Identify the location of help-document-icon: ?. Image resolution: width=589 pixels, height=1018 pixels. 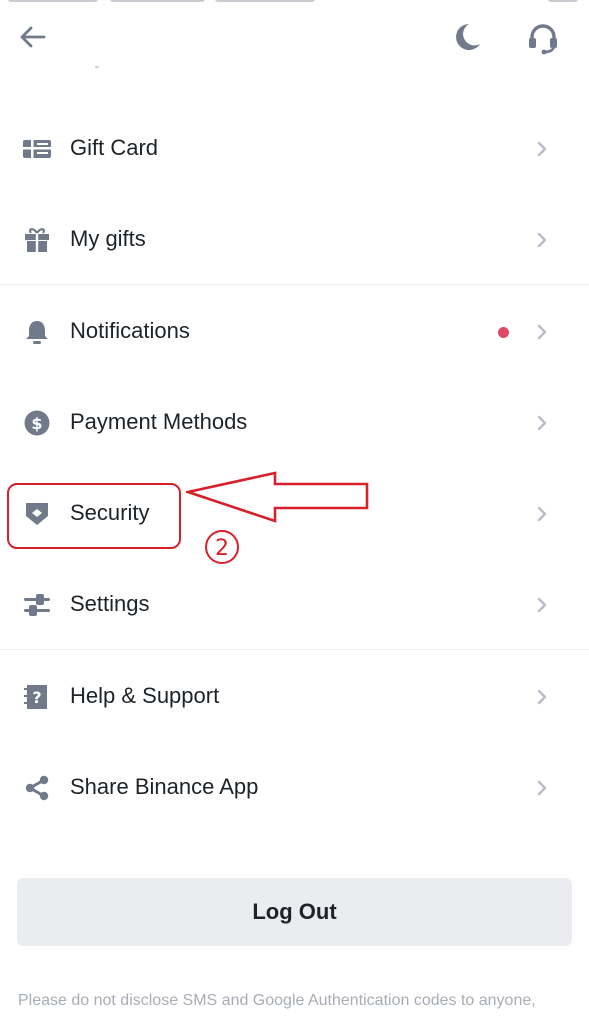
(35, 697).